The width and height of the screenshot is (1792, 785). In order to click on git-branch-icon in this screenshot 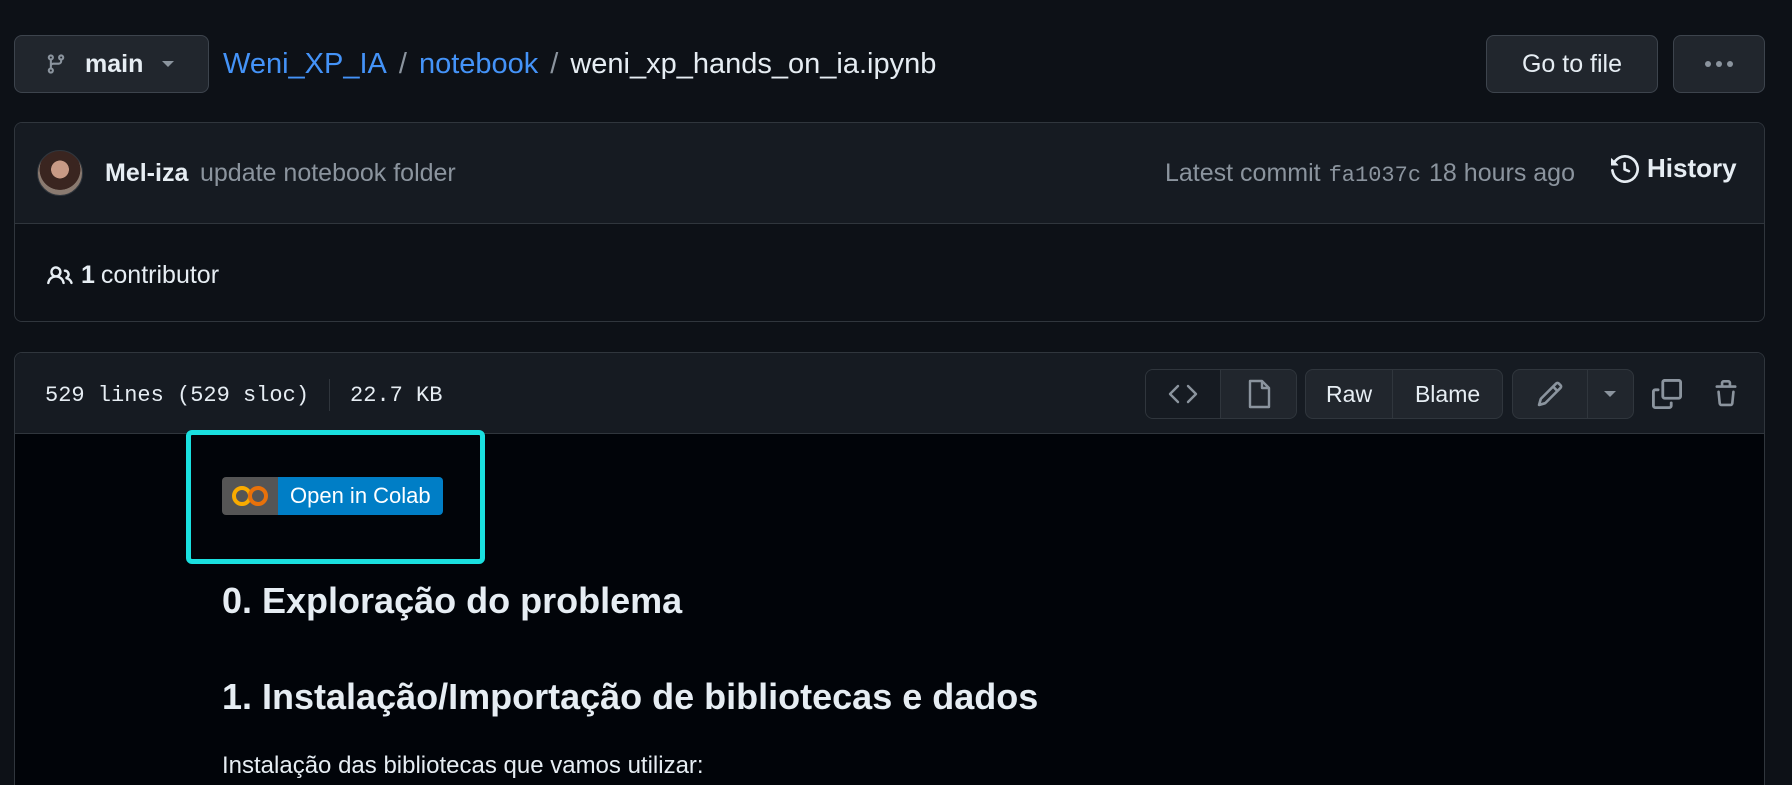, I will do `click(56, 64)`.